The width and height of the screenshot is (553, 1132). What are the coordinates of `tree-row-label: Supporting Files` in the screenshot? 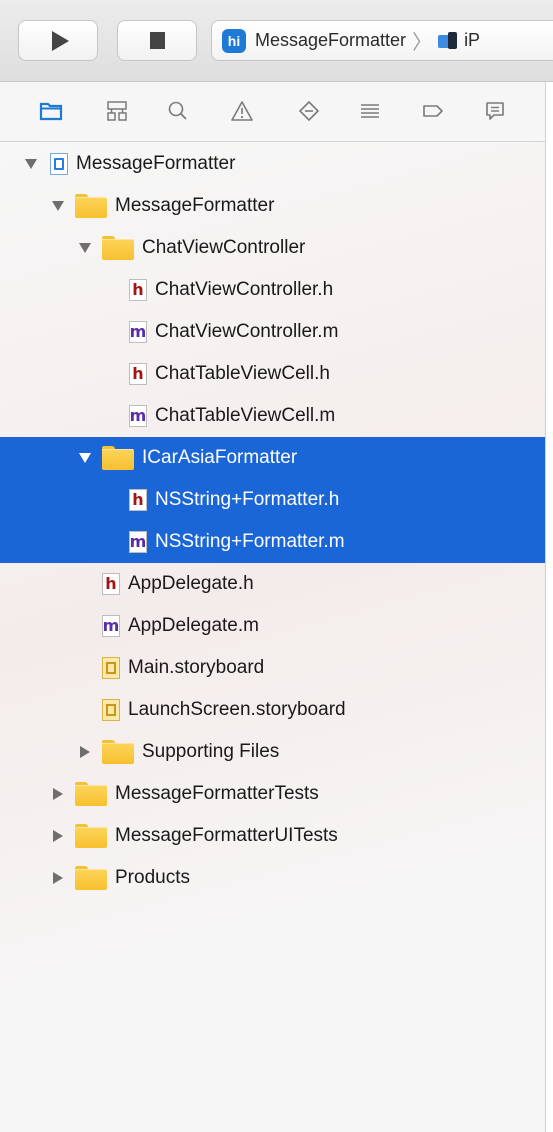 It's located at (211, 751).